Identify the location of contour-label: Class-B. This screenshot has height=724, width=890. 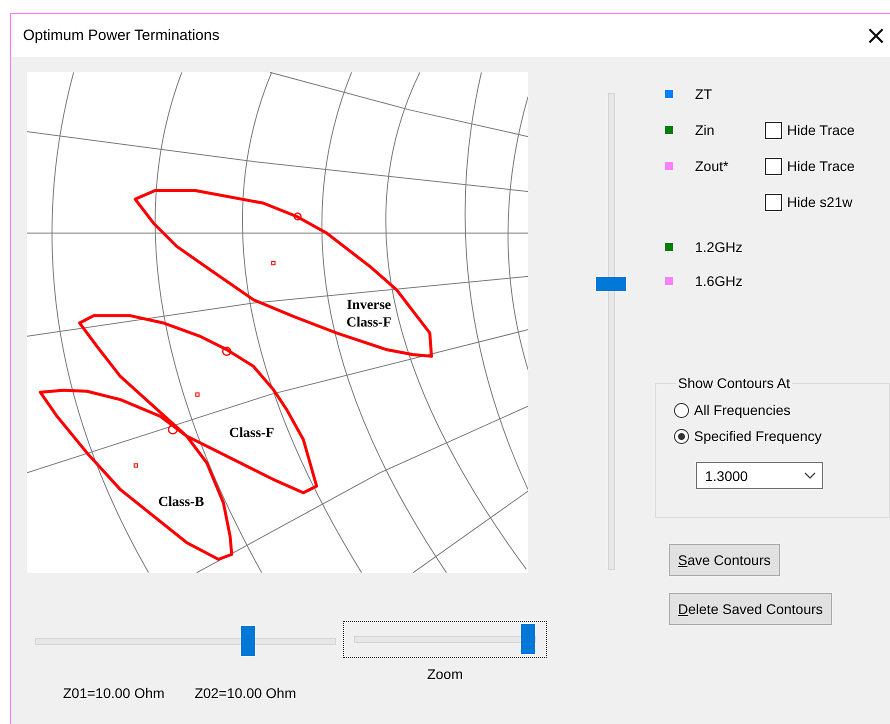
(181, 502).